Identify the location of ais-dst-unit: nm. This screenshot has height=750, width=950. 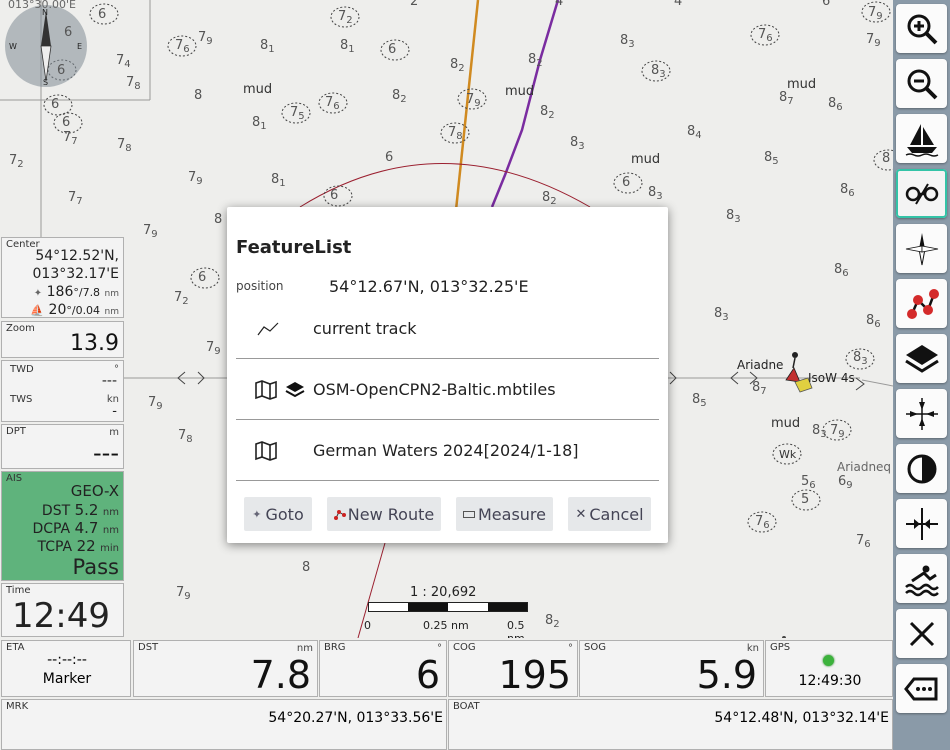
(110, 512).